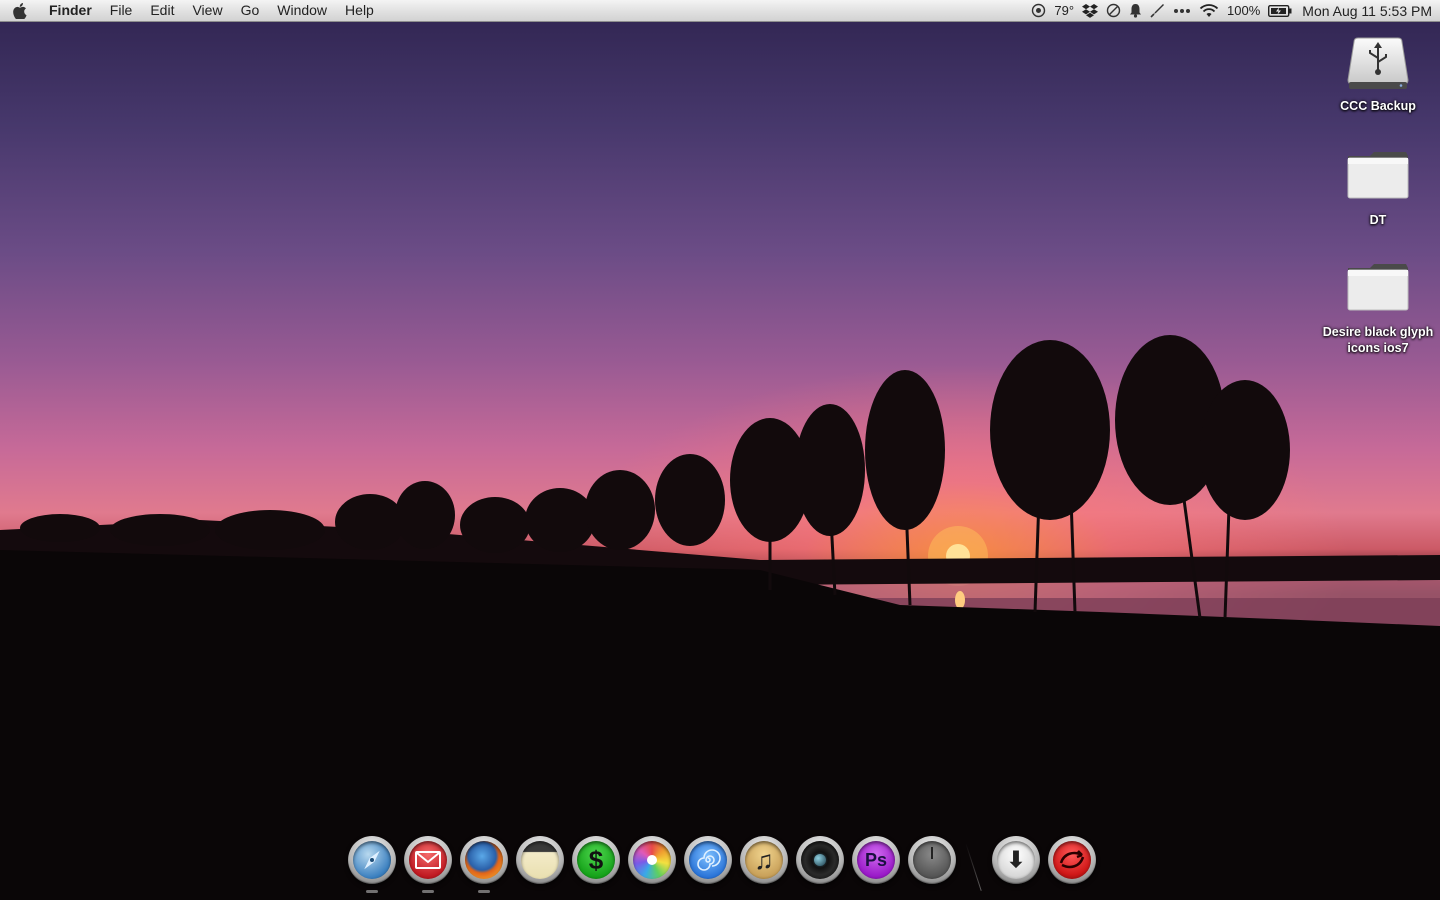 The height and width of the screenshot is (900, 1440). Describe the element at coordinates (1243, 10) in the screenshot. I see `battery-percentage: 100%` at that location.